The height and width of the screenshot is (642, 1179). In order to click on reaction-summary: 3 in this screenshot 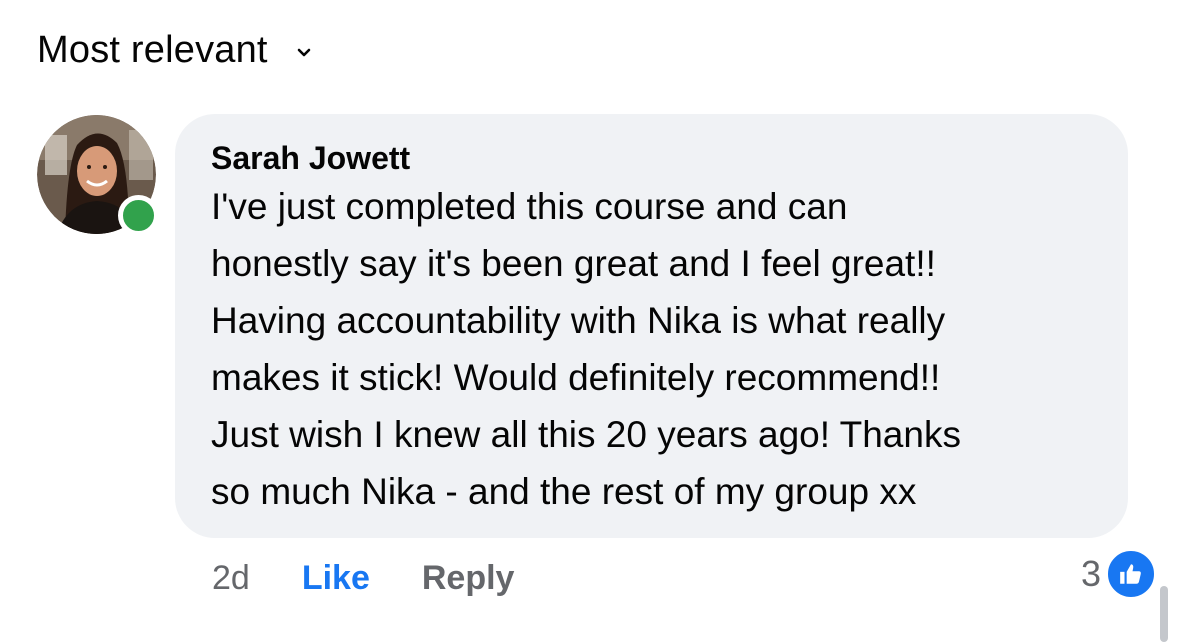, I will do `click(1119, 574)`.